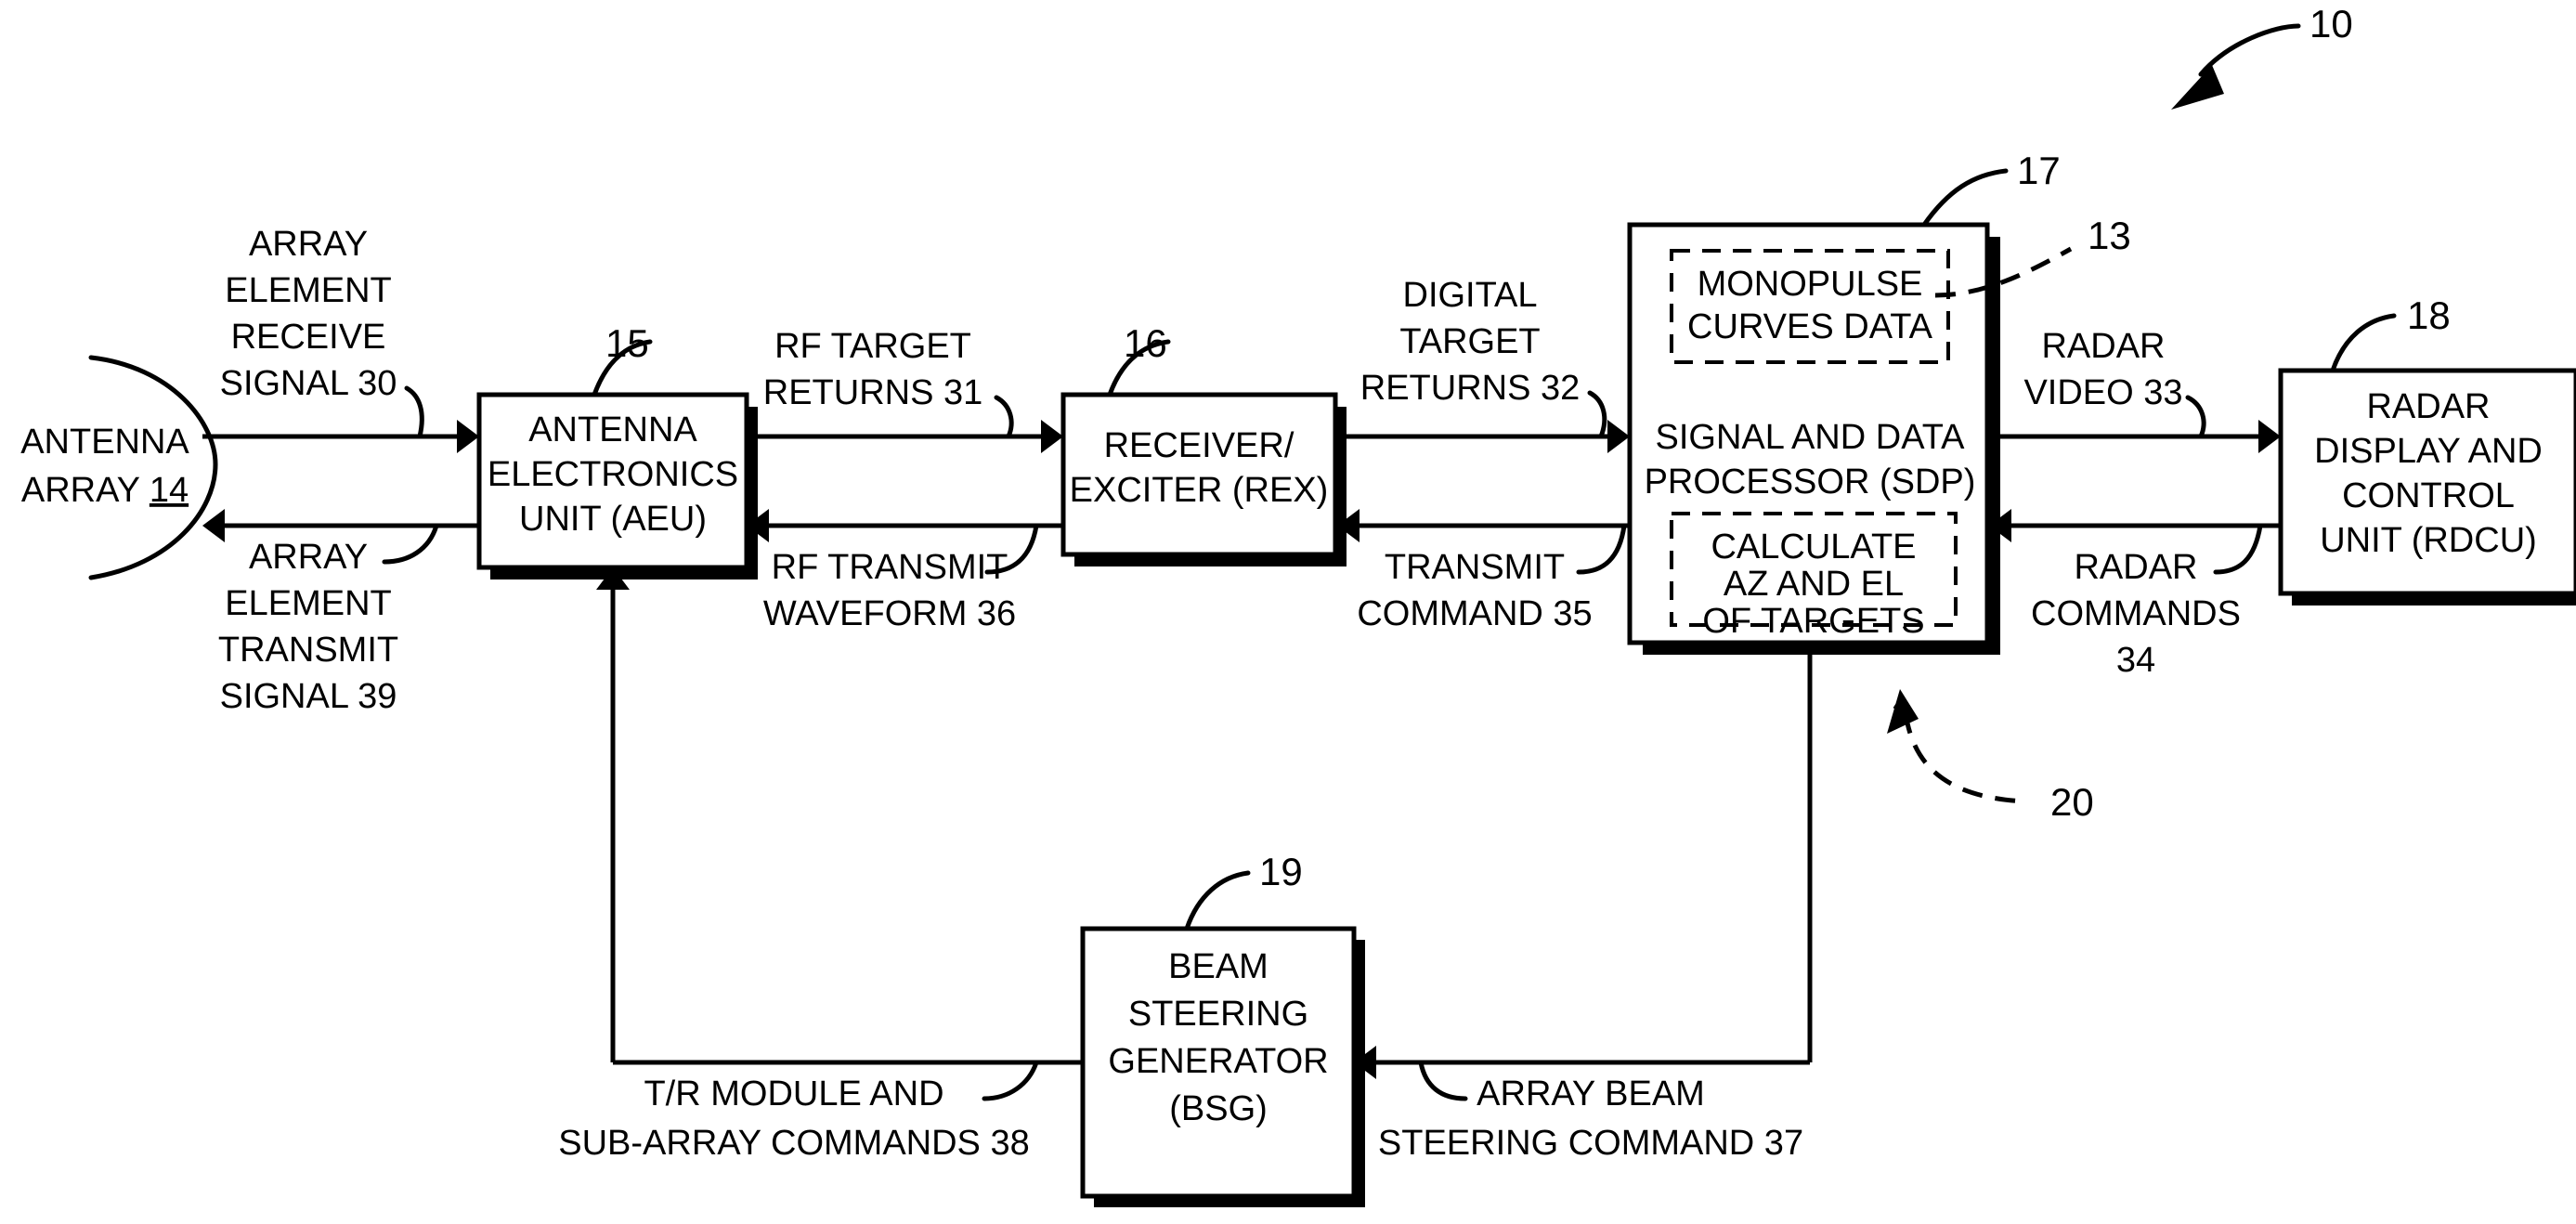 This screenshot has width=2576, height=1224. Describe the element at coordinates (105, 490) in the screenshot. I see `antenna-array-label-line2: ARRAY 14` at that location.